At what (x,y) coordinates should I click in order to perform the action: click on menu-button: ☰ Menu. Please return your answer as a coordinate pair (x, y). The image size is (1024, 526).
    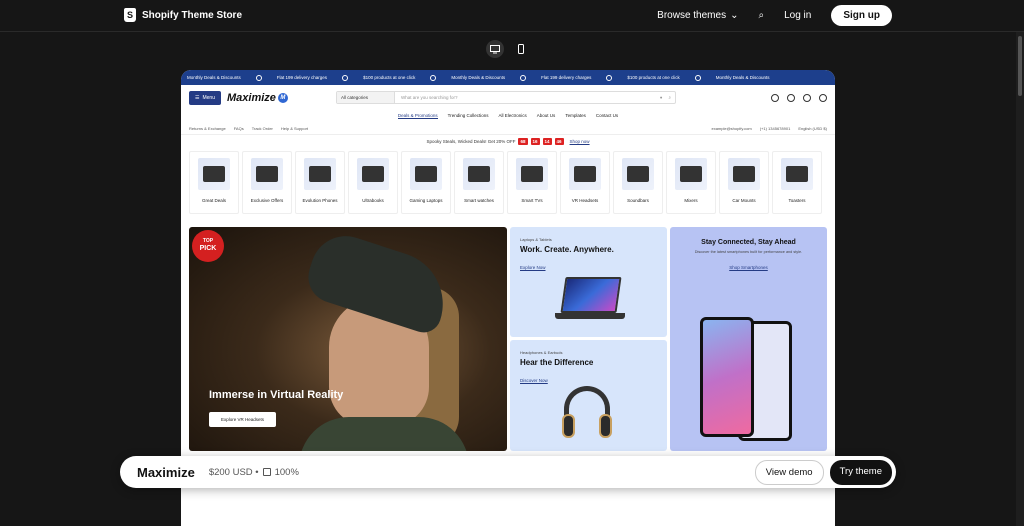
    Looking at the image, I should click on (205, 98).